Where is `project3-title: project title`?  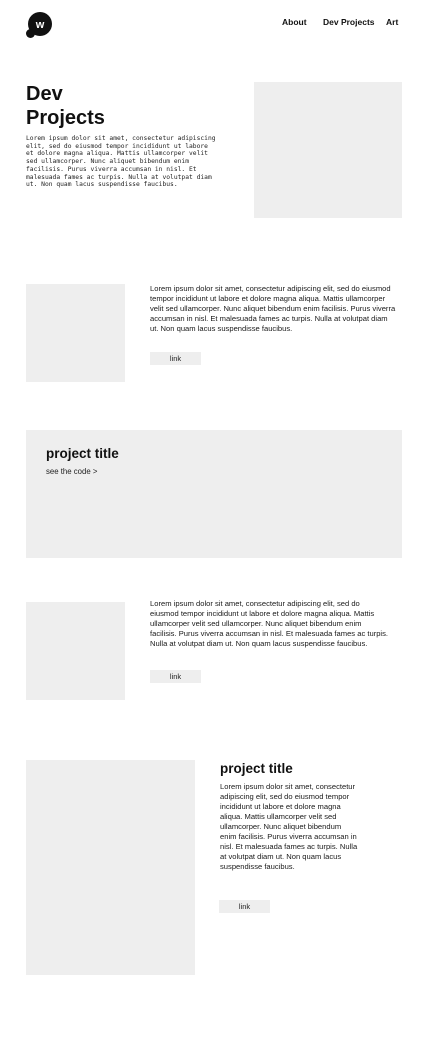
project3-title: project title is located at coordinates (256, 768).